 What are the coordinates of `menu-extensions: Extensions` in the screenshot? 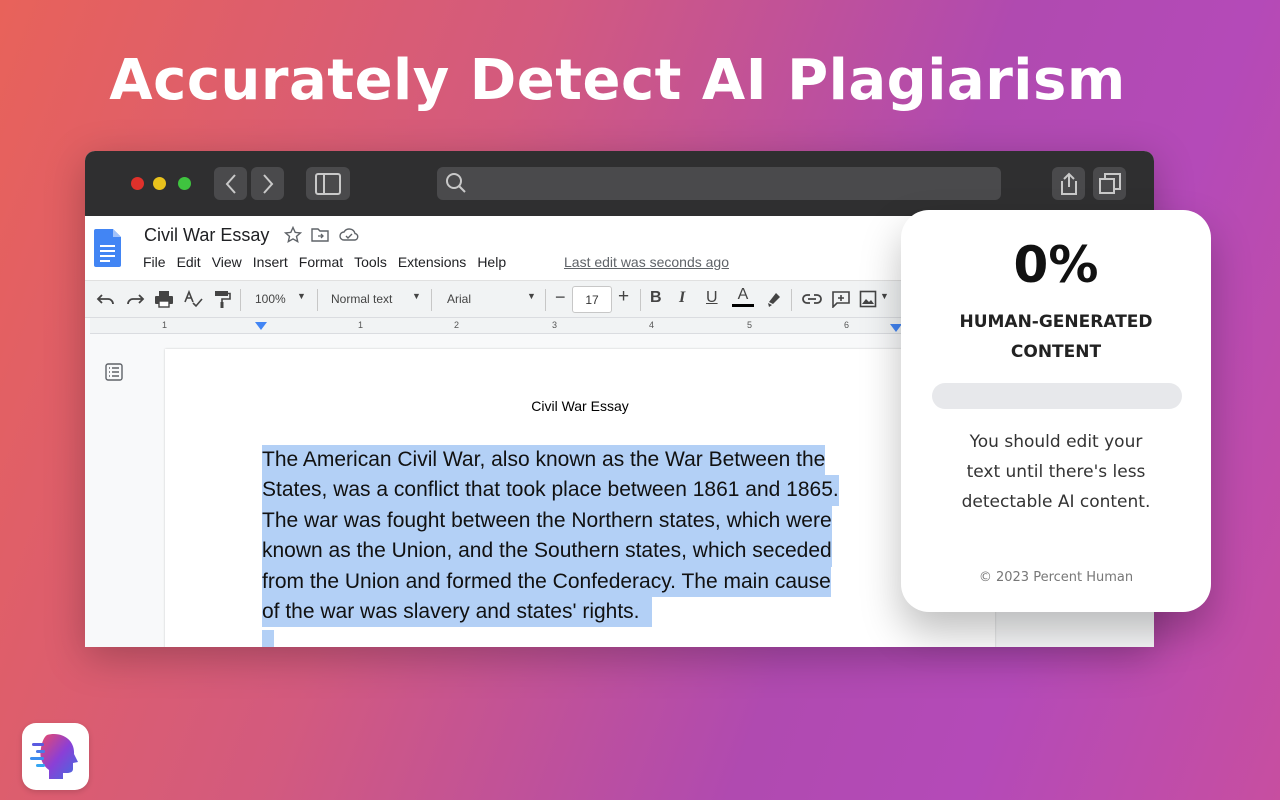 It's located at (432, 262).